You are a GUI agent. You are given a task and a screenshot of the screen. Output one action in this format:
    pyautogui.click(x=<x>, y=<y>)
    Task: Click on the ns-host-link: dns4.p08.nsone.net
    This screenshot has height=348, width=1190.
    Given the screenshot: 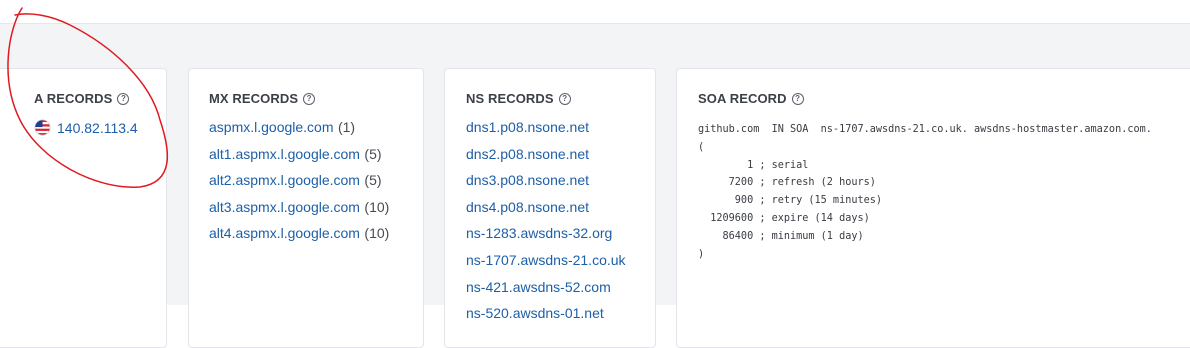 What is the action you would take?
    pyautogui.click(x=527, y=207)
    